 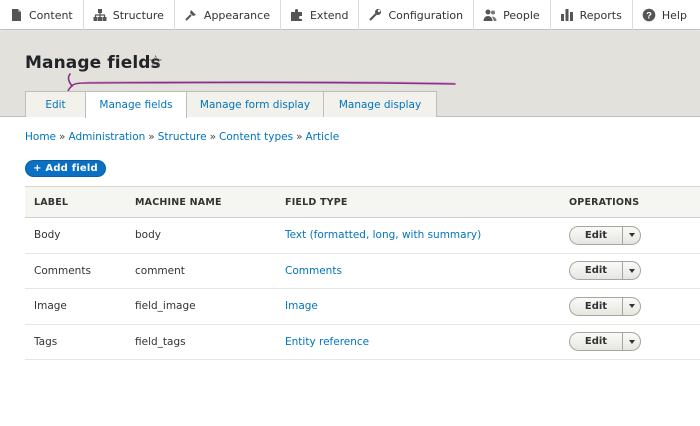 I want to click on field-label: Tags, so click(x=46, y=341).